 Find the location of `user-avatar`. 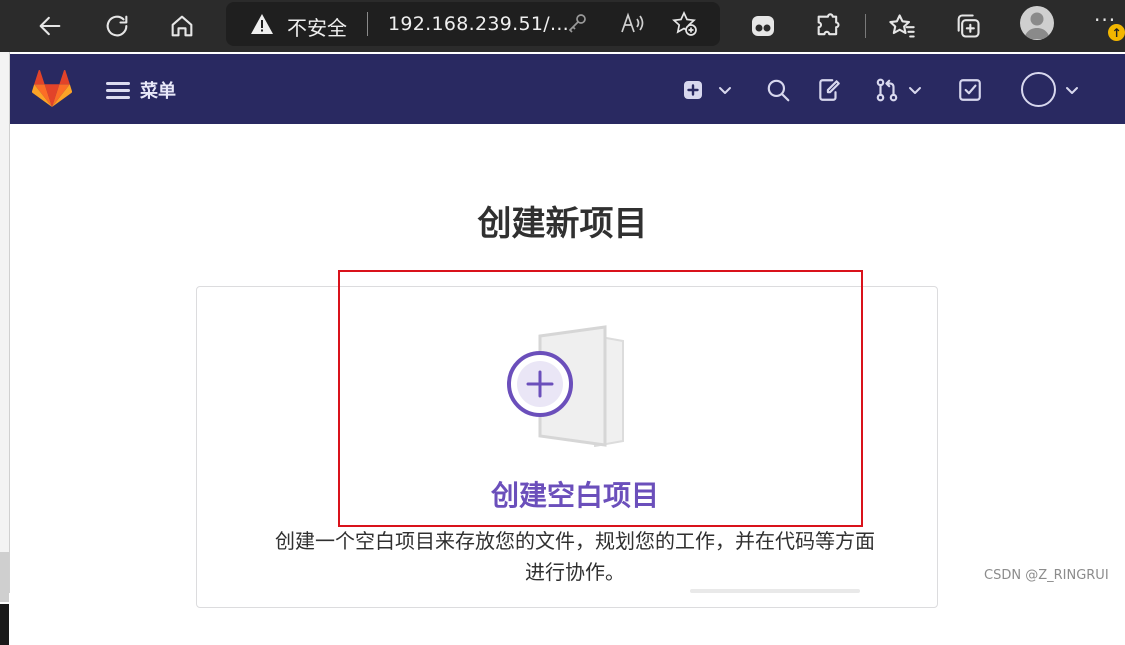

user-avatar is located at coordinates (1038, 89).